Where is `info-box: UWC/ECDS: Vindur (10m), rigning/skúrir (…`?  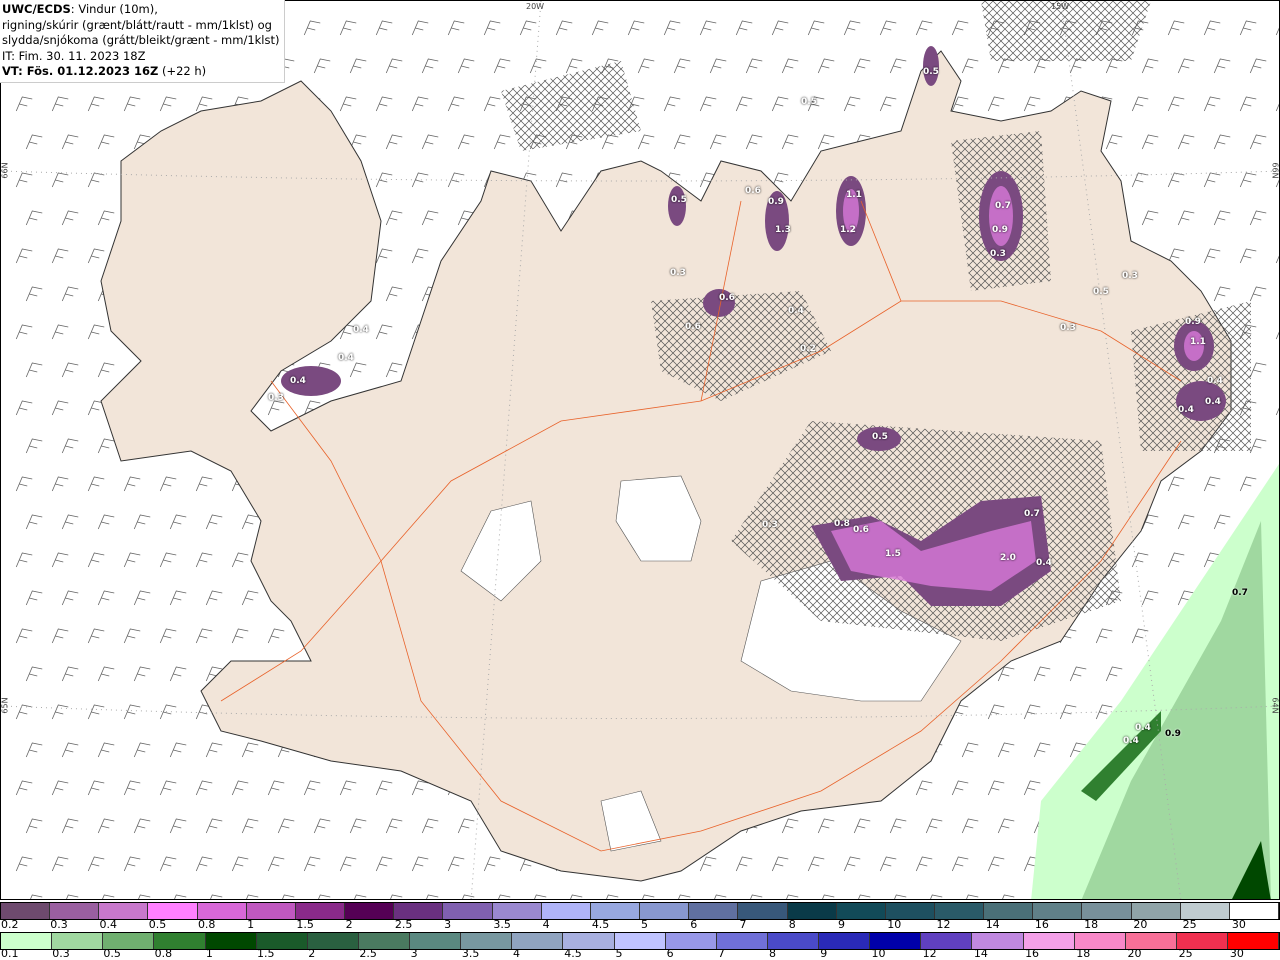
info-box: UWC/ECDS: Vindur (10m), rigning/skúrir (… is located at coordinates (142, 41).